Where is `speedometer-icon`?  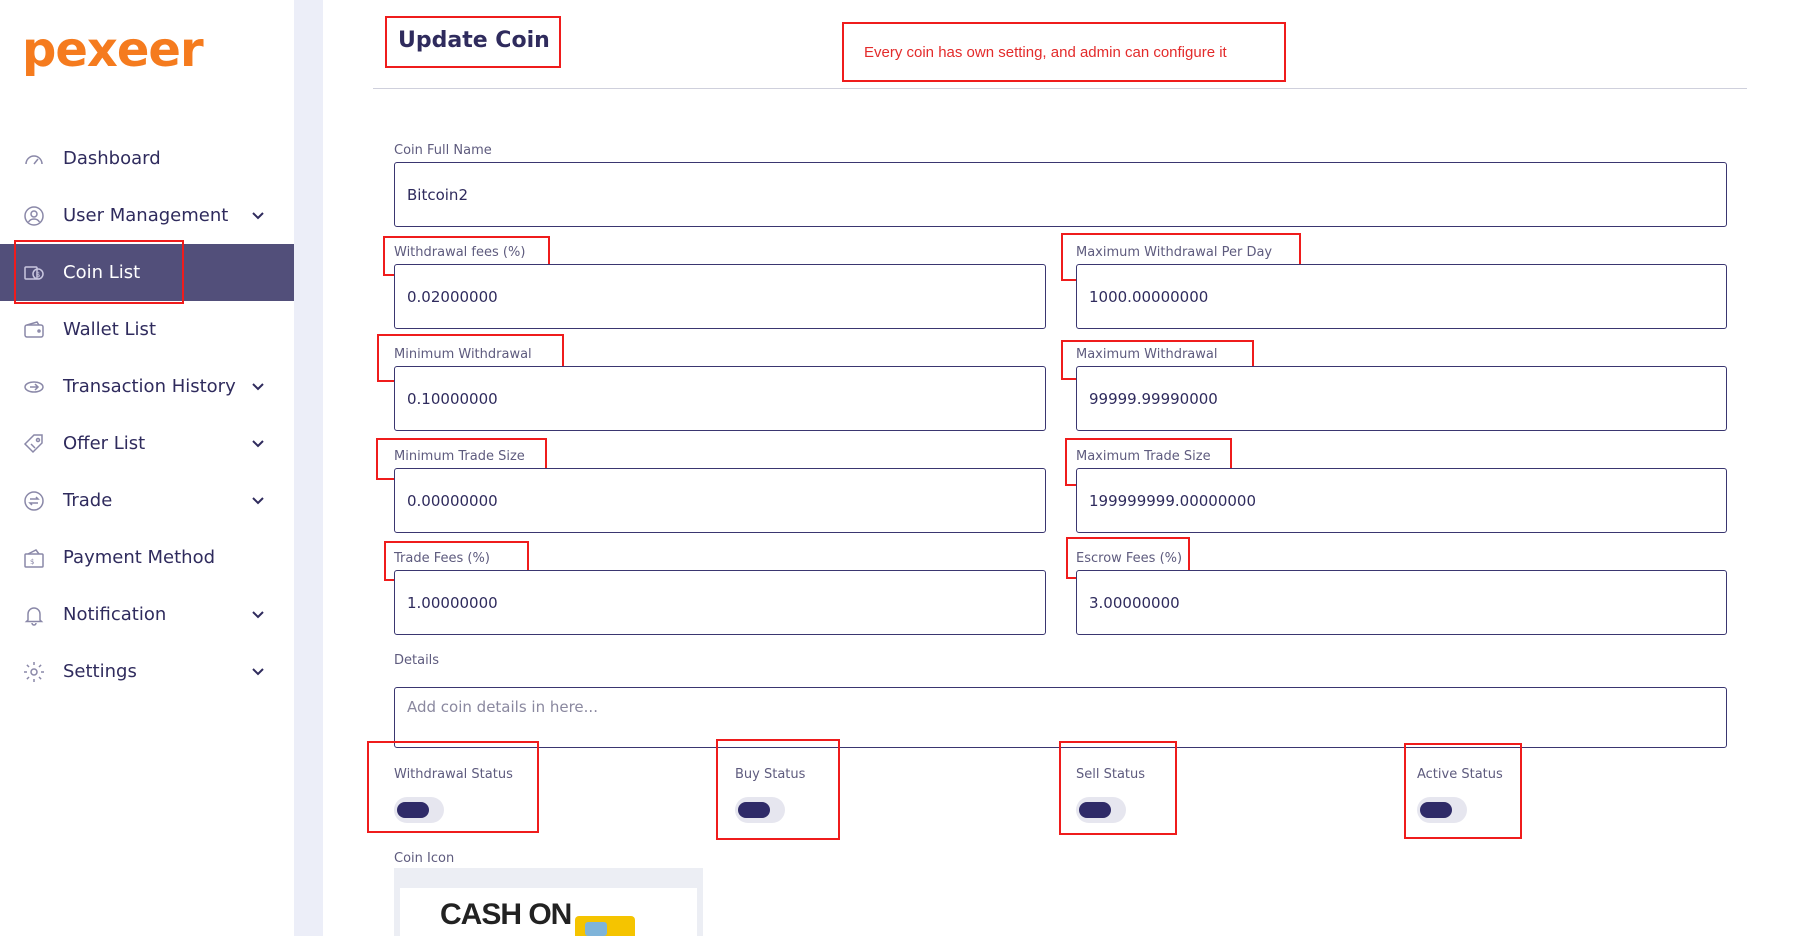
speedometer-icon is located at coordinates (34, 160).